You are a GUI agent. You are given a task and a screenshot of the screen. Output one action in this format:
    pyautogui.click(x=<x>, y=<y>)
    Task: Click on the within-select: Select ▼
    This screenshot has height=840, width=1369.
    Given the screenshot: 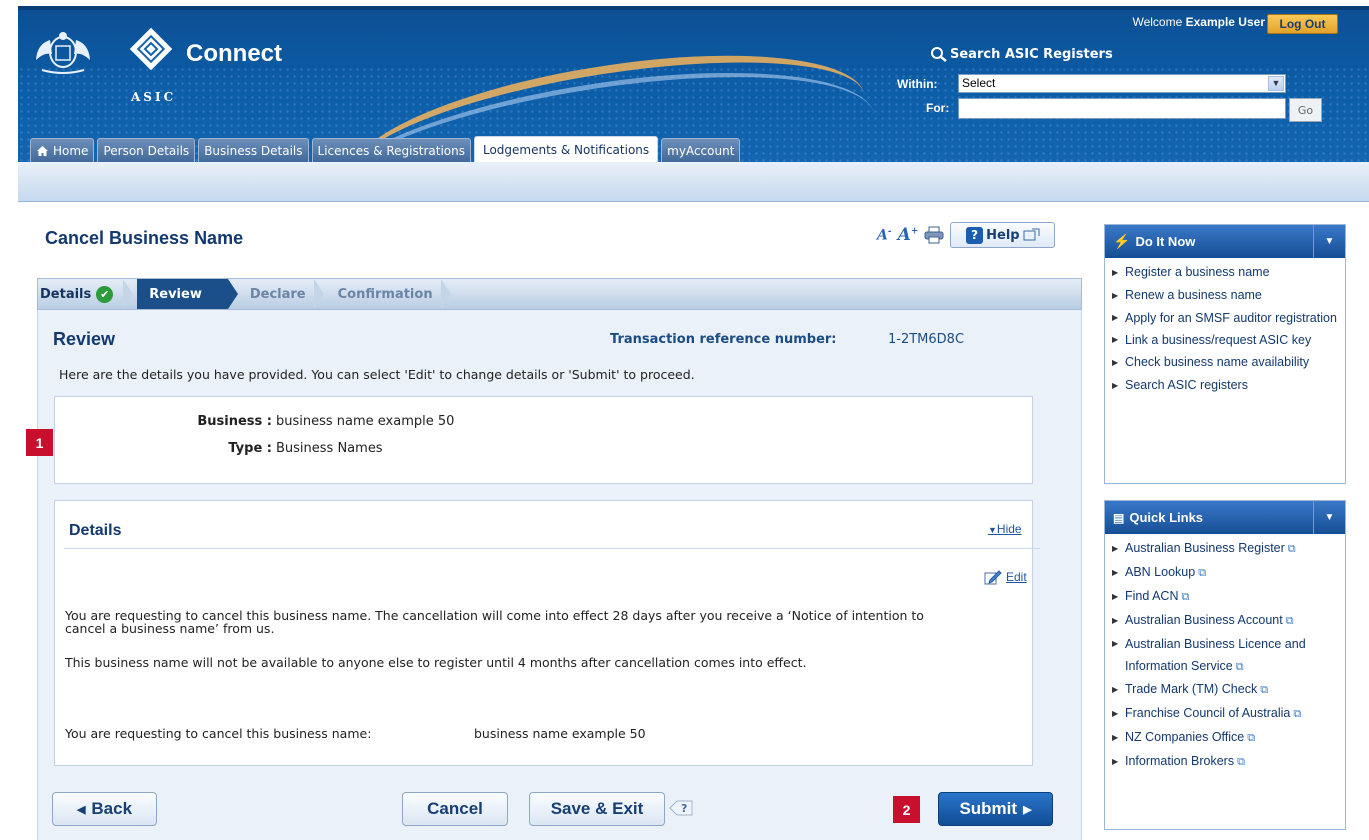 What is the action you would take?
    pyautogui.click(x=1122, y=83)
    